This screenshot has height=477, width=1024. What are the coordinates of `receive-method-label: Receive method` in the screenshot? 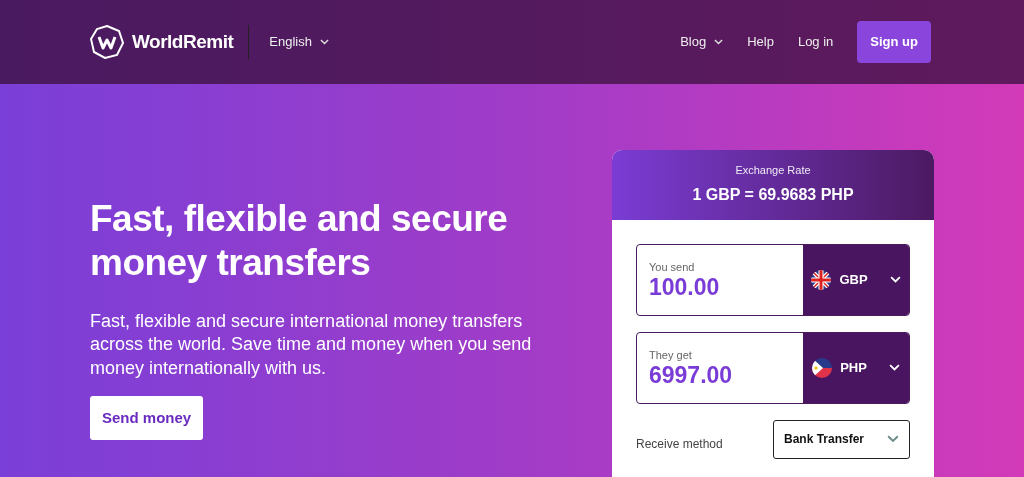 It's located at (679, 444).